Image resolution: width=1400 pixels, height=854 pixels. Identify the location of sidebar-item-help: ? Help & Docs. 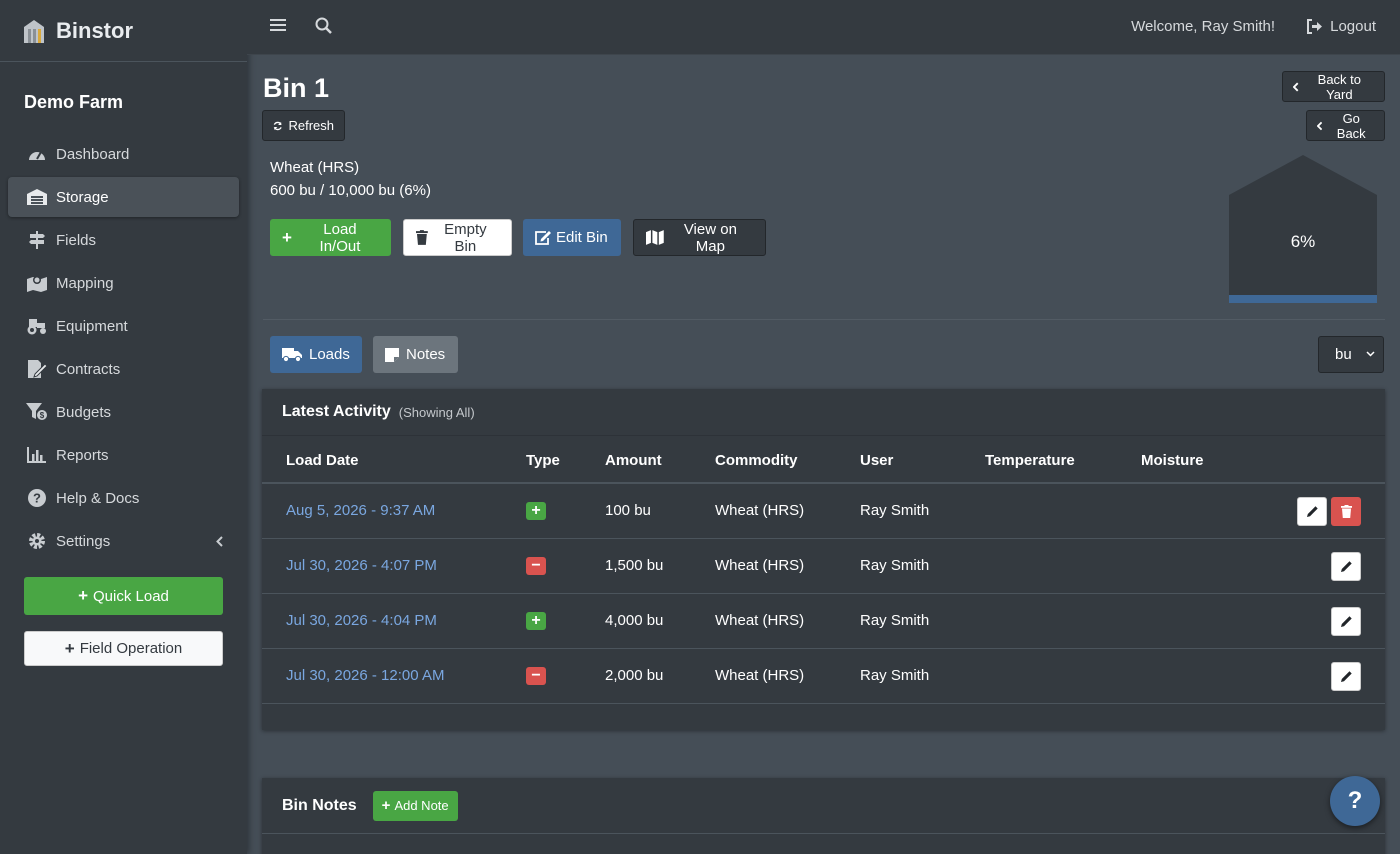
(123, 498).